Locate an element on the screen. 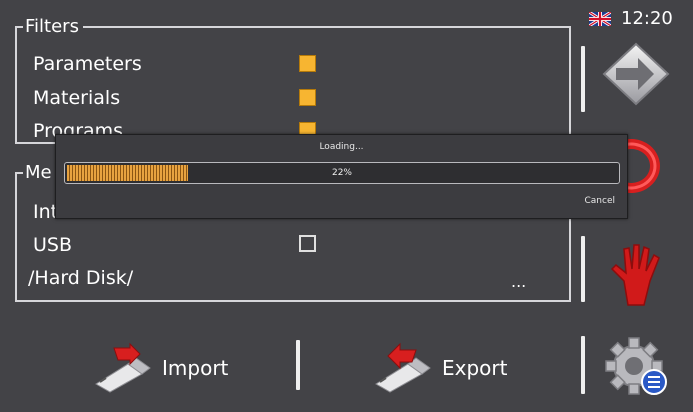 This screenshot has height=412, width=693. progress-percent: 22% is located at coordinates (341, 173).